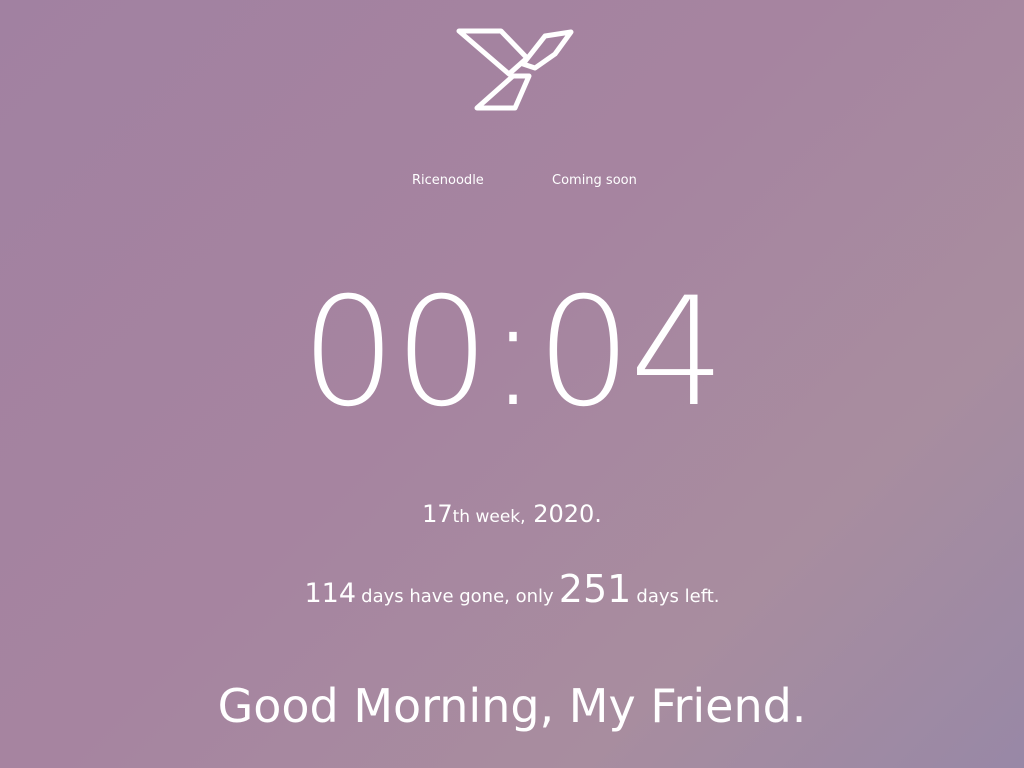 The height and width of the screenshot is (768, 1024). I want to click on days-gone-text: days have gone, only, so click(457, 596).